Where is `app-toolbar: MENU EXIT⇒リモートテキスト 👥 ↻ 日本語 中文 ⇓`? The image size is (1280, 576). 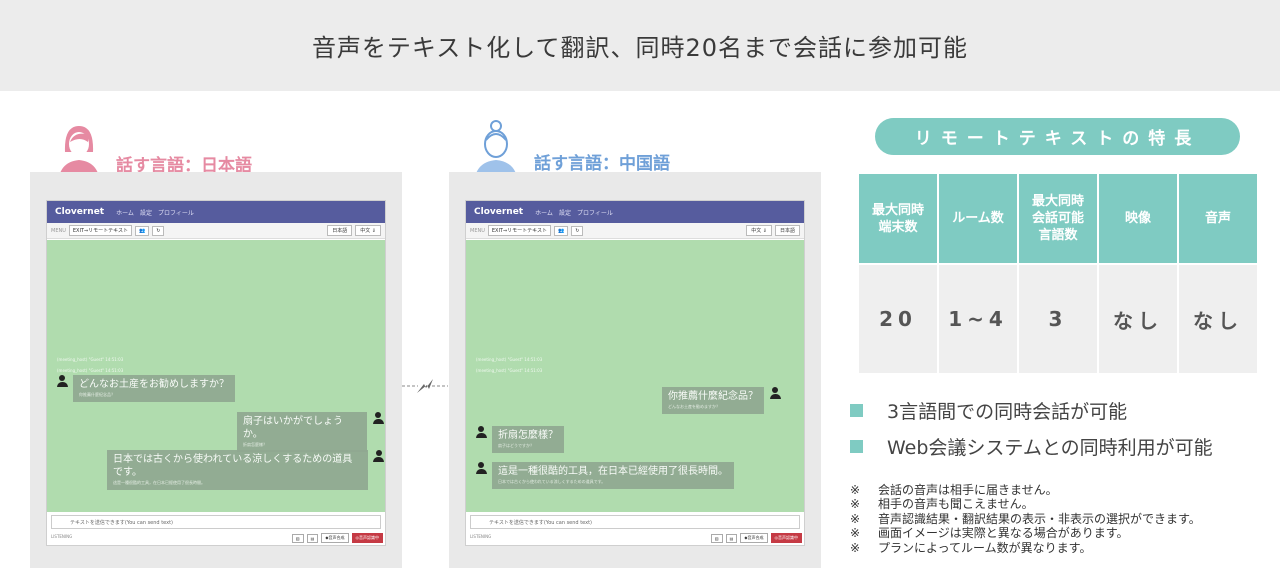 app-toolbar: MENU EXIT⇒リモートテキスト 👥 ↻ 日本語 中文 ⇓ is located at coordinates (216, 231).